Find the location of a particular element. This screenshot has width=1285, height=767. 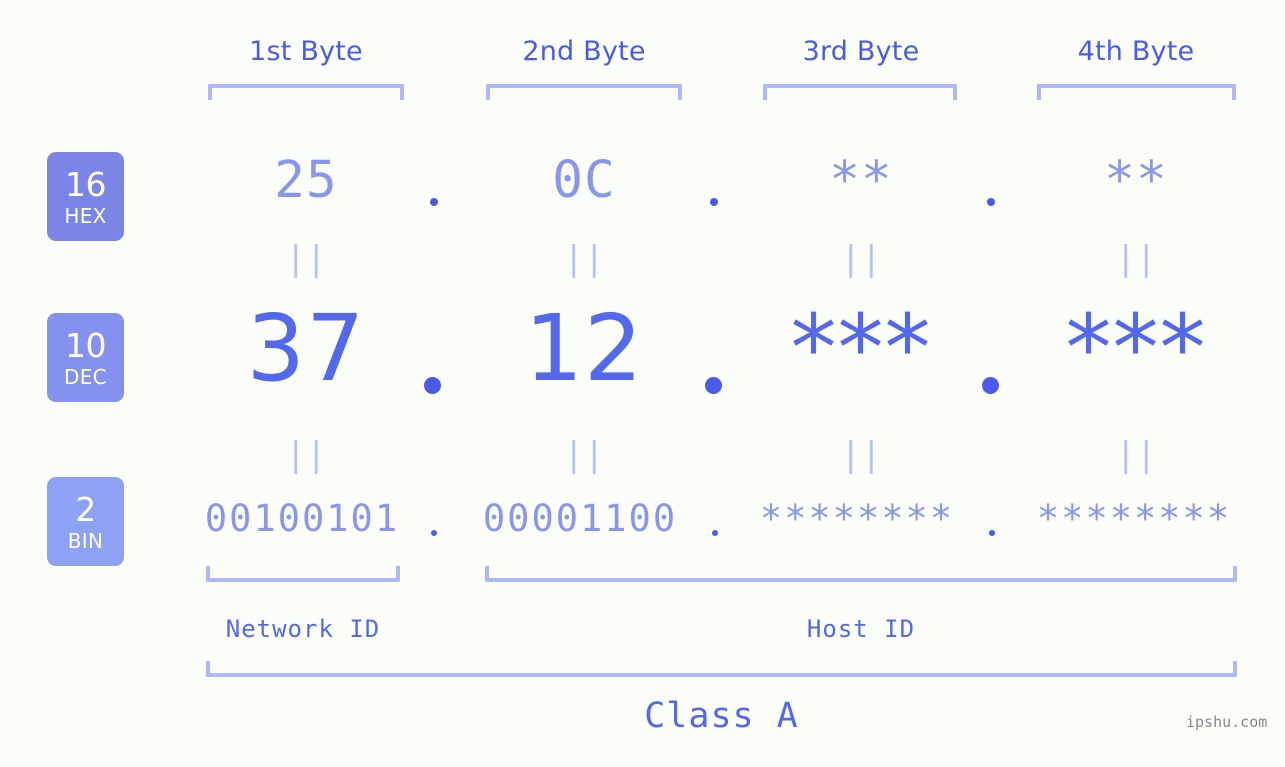

dec-octet-3: *** is located at coordinates (861, 348).